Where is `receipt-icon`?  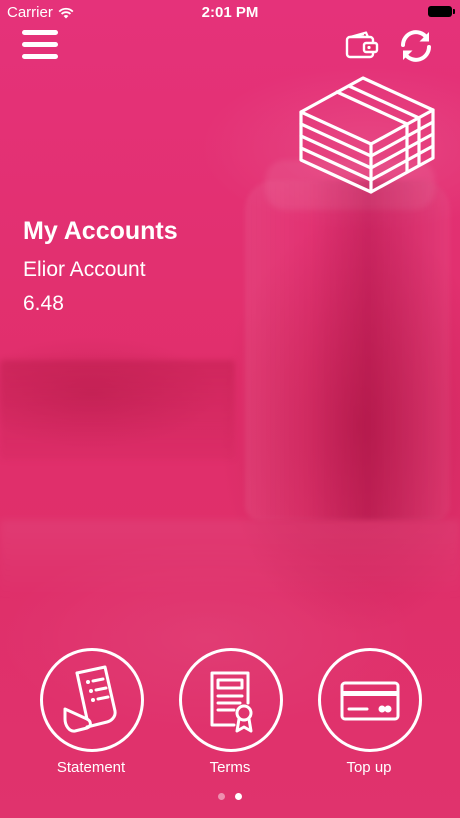 receipt-icon is located at coordinates (90, 699).